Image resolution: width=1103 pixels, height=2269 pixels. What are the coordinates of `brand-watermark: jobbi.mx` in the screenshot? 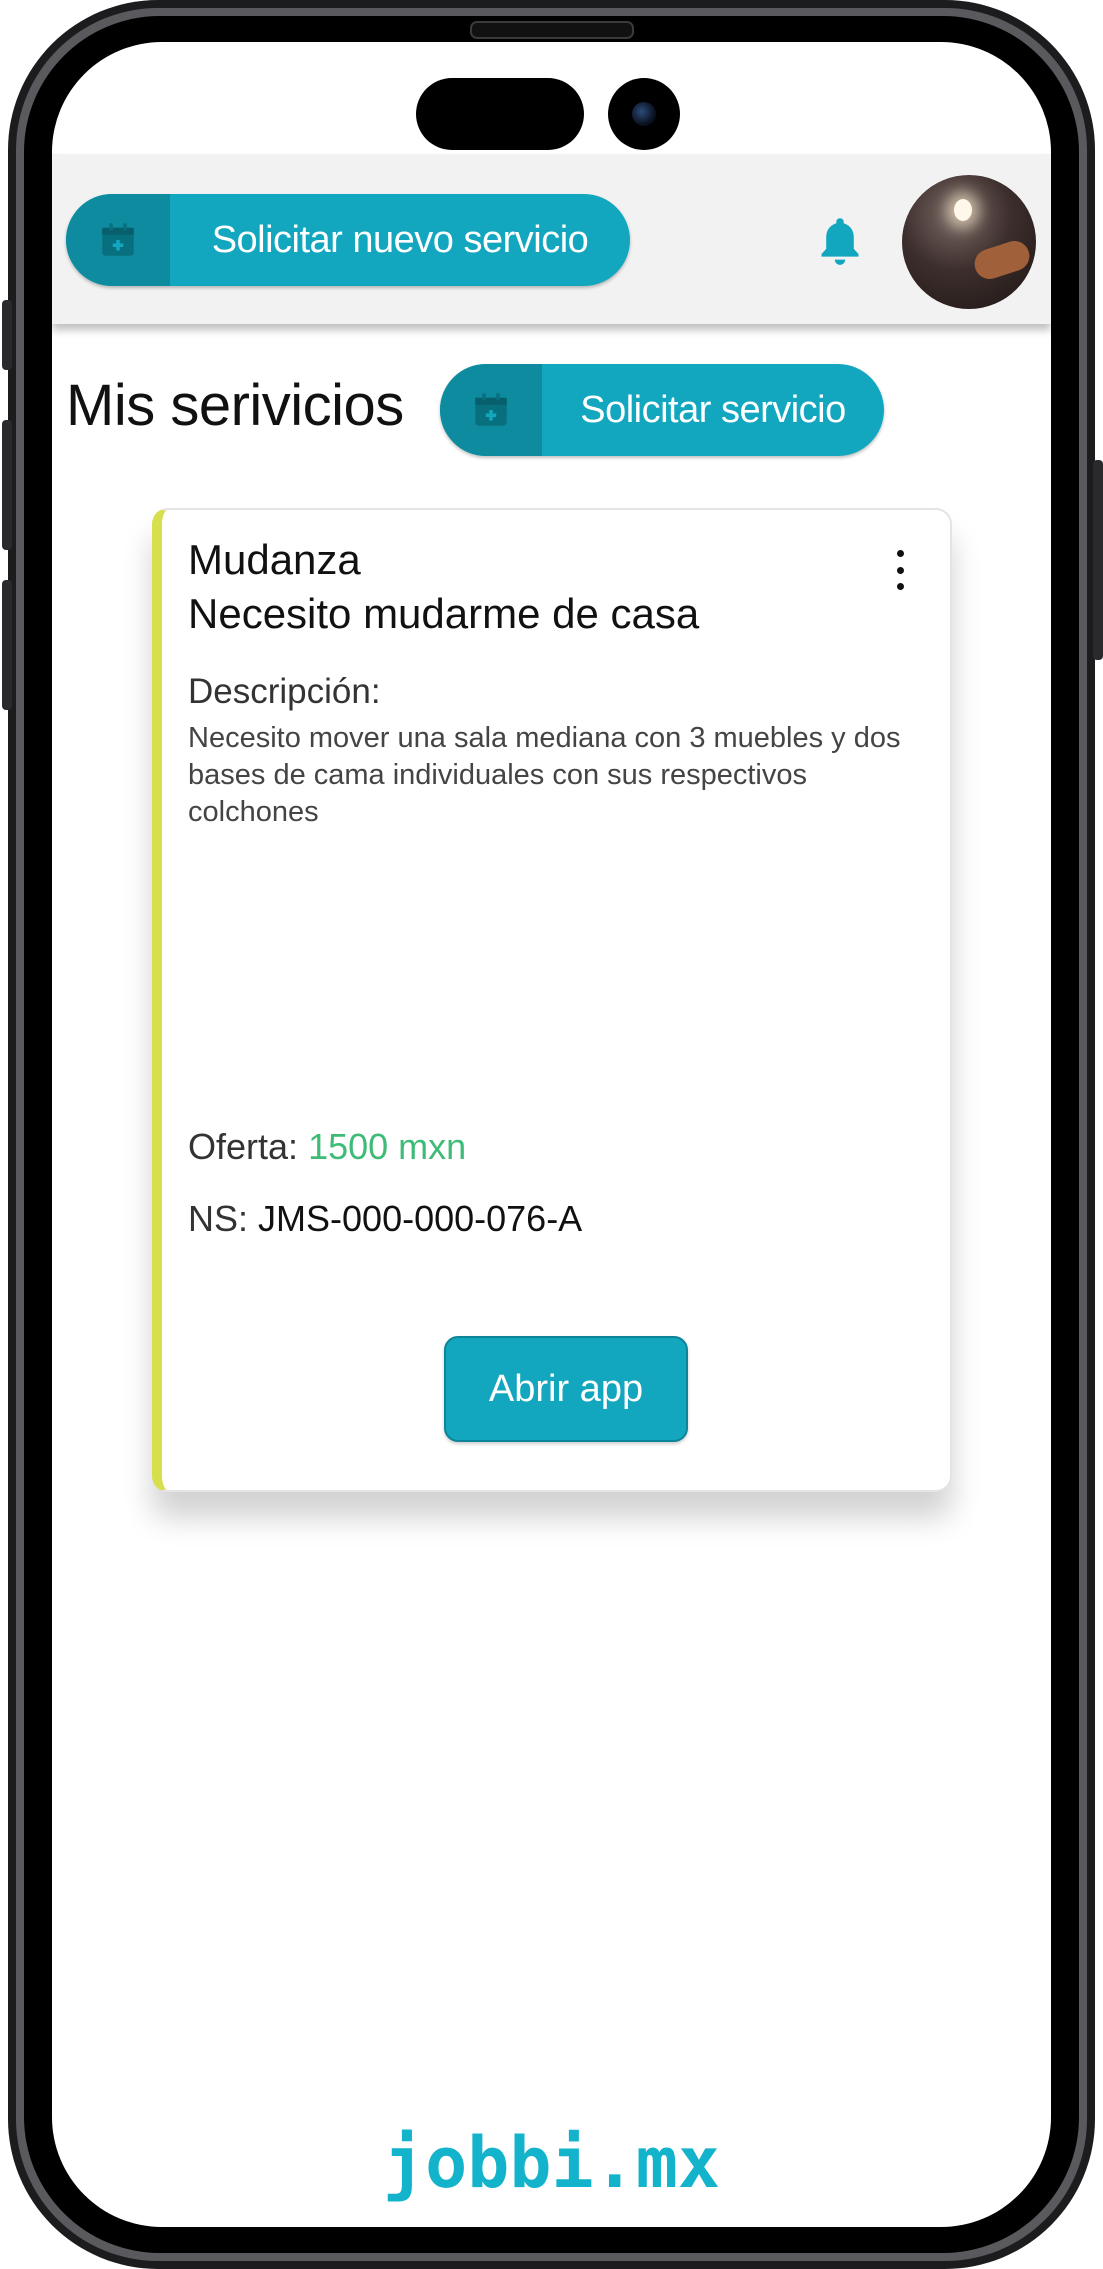 It's located at (551, 2163).